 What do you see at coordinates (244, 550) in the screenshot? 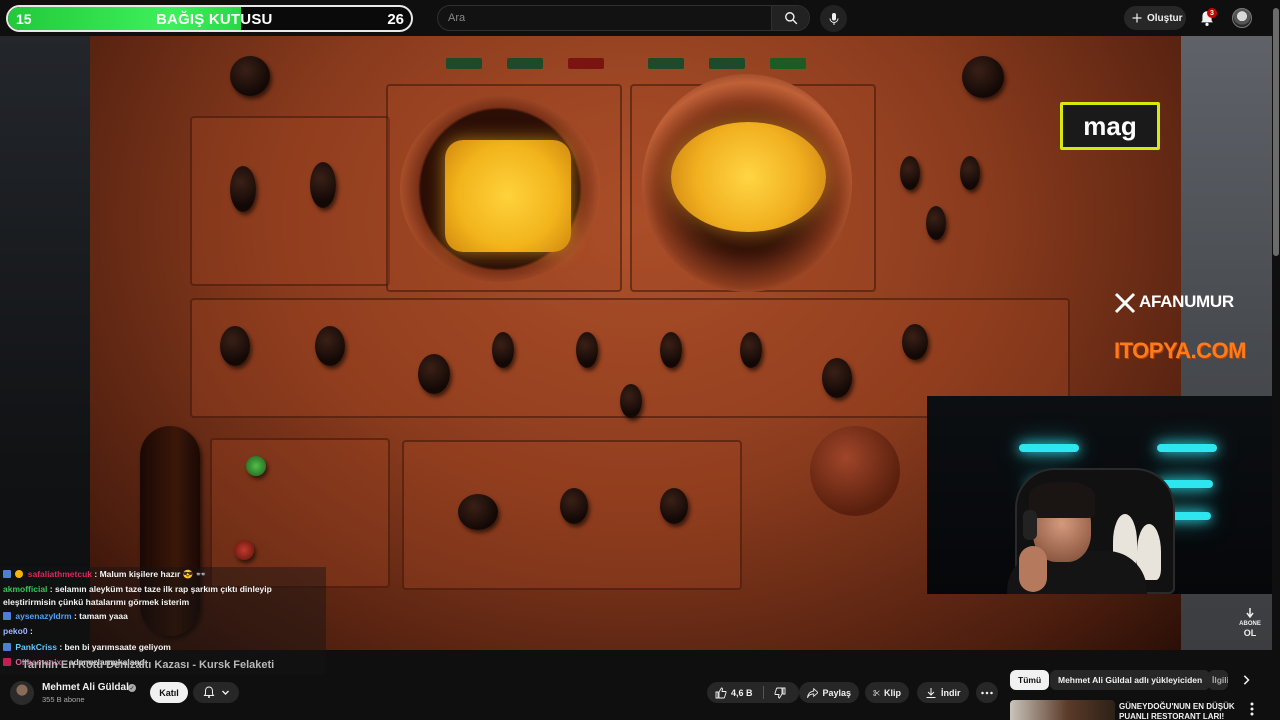
I see `red-button` at bounding box center [244, 550].